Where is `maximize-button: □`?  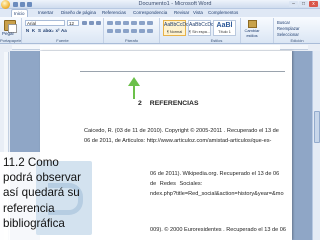
maximize-button: □ is located at coordinates (303, 4).